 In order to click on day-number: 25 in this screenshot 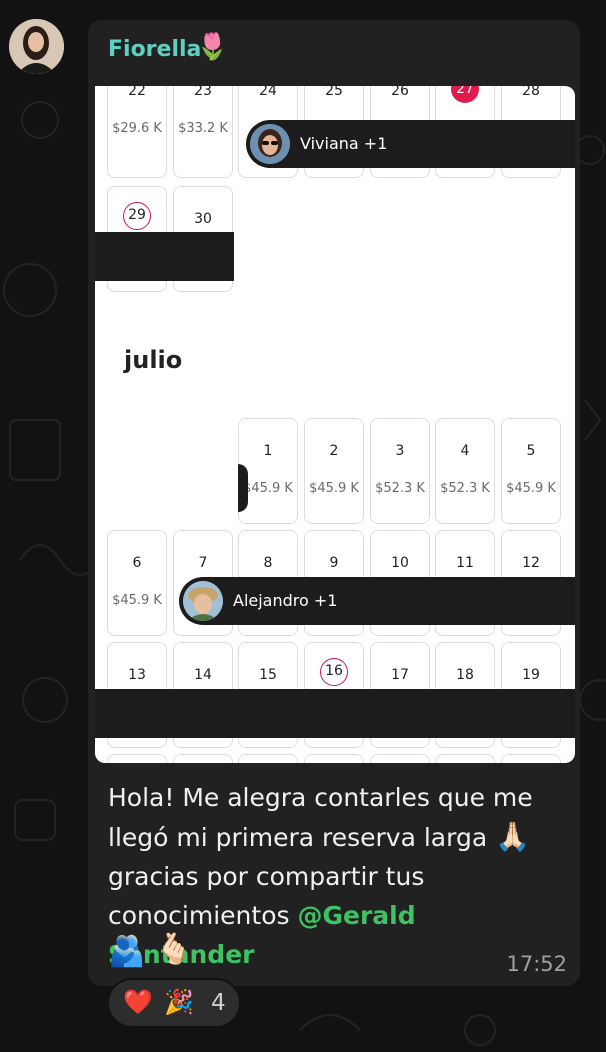, I will do `click(334, 92)`.